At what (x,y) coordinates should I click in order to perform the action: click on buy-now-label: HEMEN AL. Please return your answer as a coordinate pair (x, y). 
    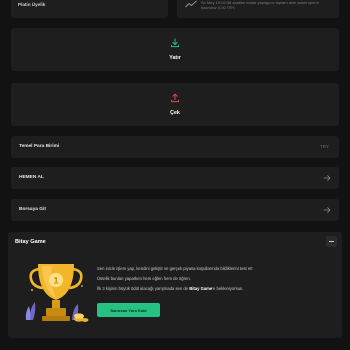
    Looking at the image, I should click on (31, 177).